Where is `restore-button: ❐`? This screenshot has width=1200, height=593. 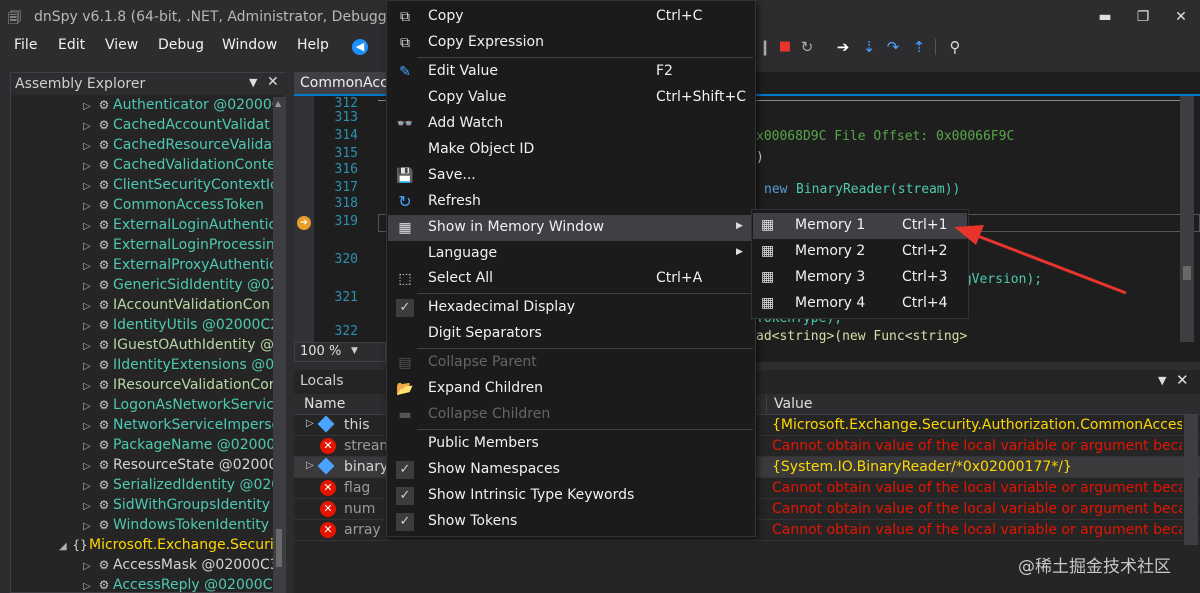
restore-button: ❐ is located at coordinates (1143, 17).